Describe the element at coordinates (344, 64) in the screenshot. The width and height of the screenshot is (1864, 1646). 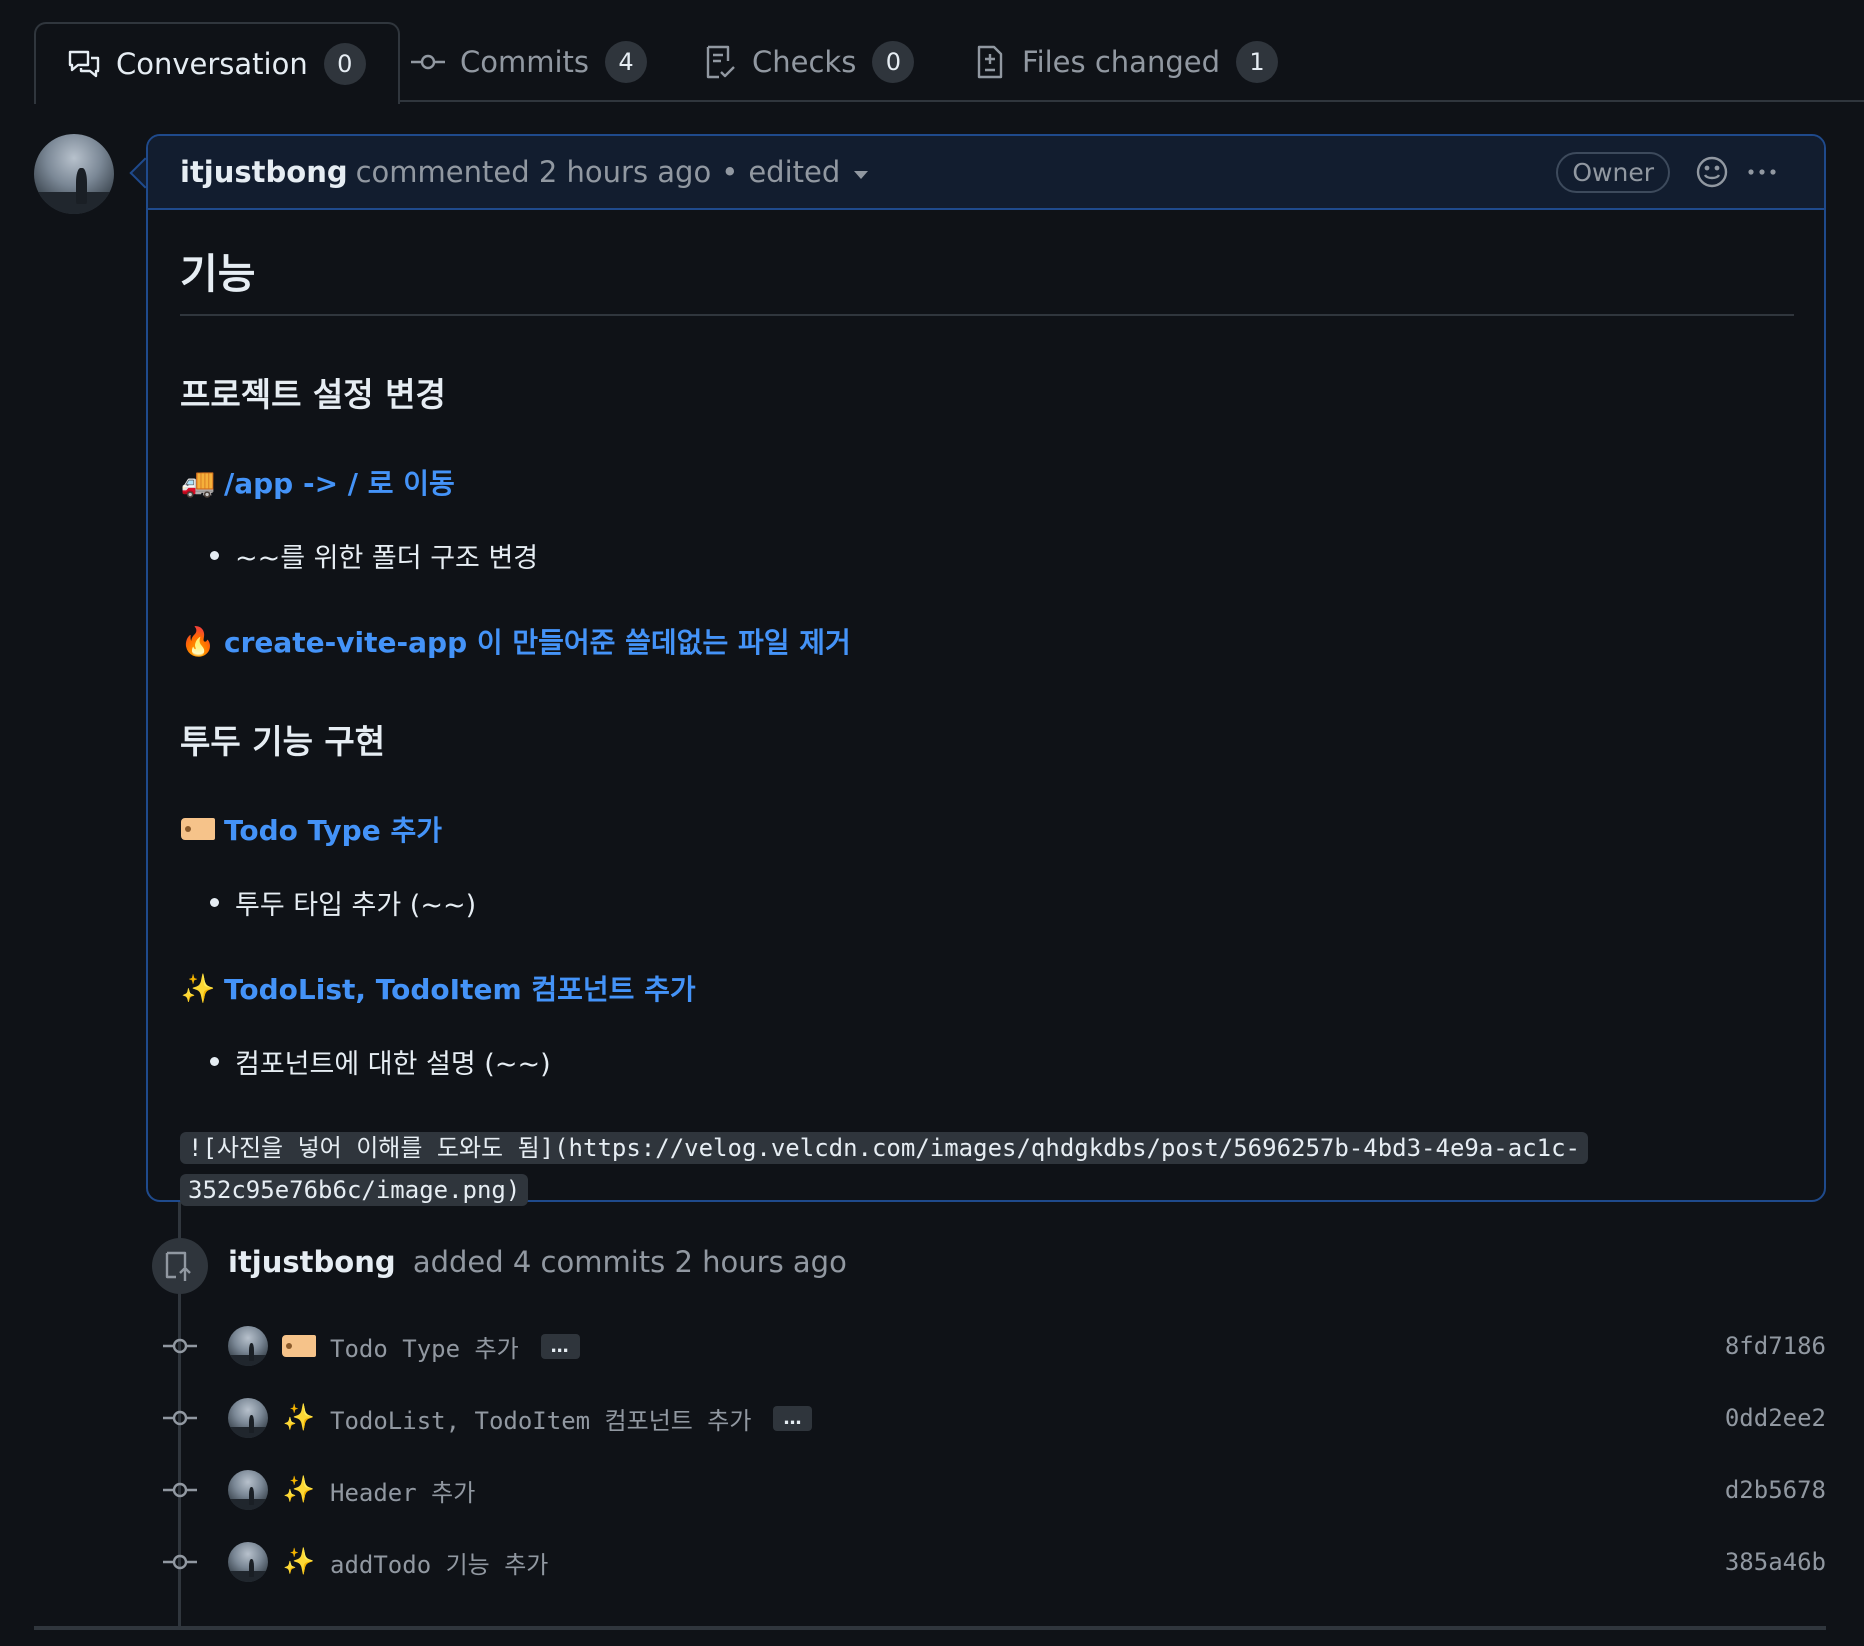
I see `tab-conversation-count: 0` at that location.